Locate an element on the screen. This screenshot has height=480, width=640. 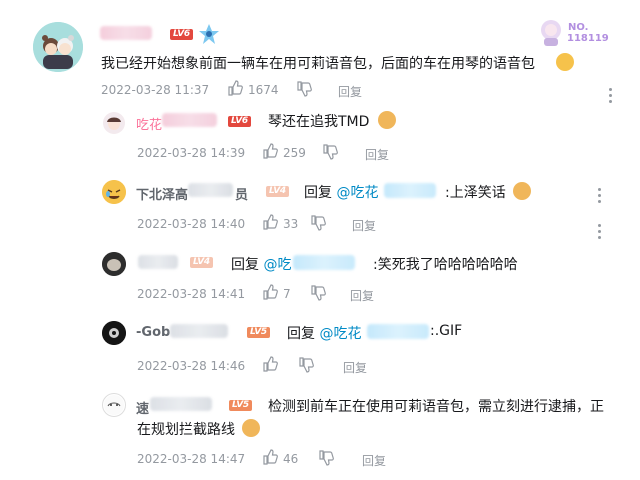
reply-time: 2022-03-28 14:40 is located at coordinates (191, 224).